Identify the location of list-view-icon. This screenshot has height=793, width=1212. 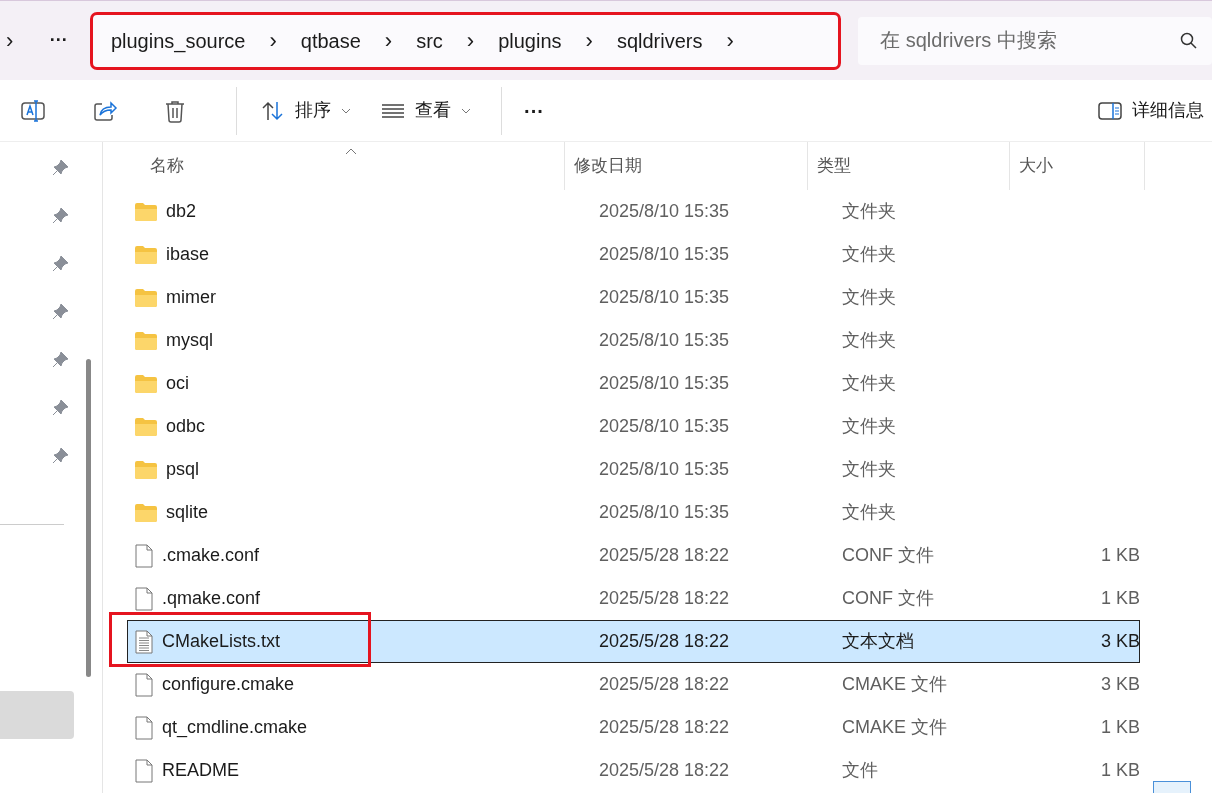
(393, 110).